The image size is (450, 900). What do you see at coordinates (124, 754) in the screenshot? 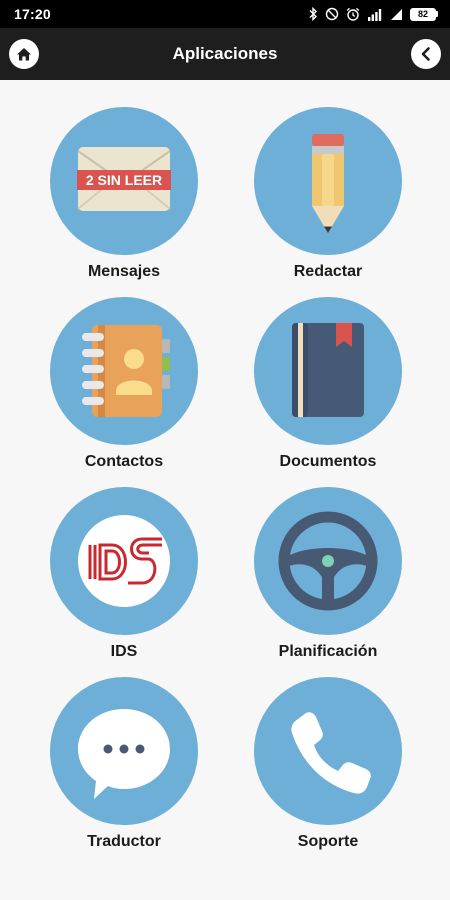
I see `chat-bubble-icon` at bounding box center [124, 754].